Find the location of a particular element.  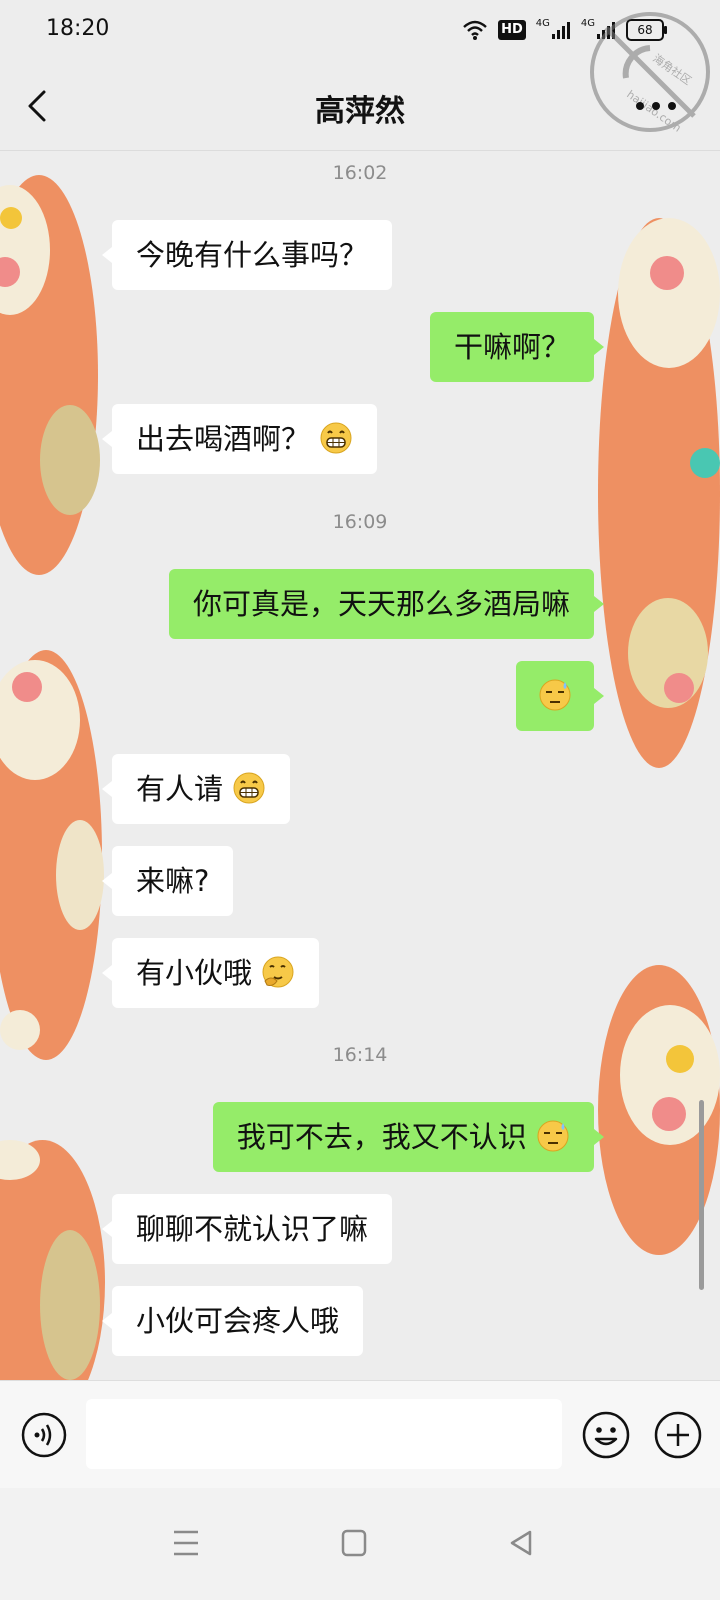

message-bubble-sent: 干嘛啊？ is located at coordinates (517, 347).